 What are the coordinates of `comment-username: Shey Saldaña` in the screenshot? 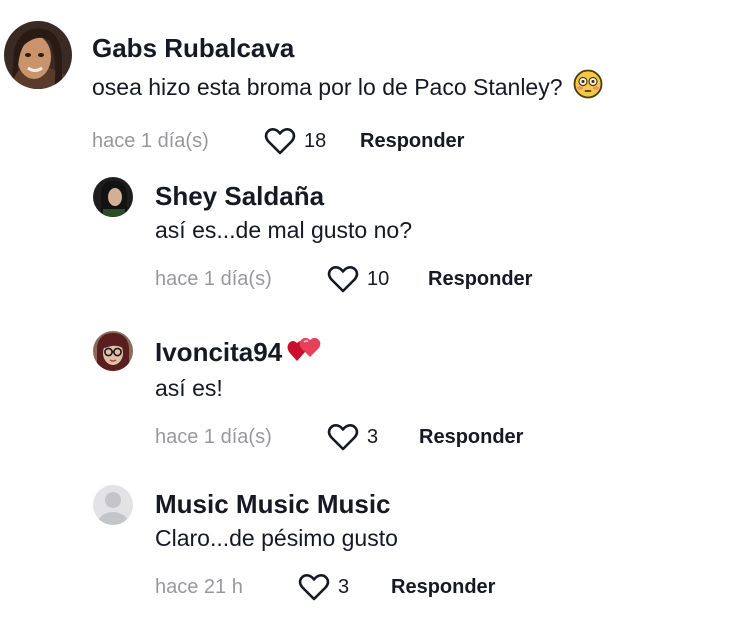 It's located at (343, 196).